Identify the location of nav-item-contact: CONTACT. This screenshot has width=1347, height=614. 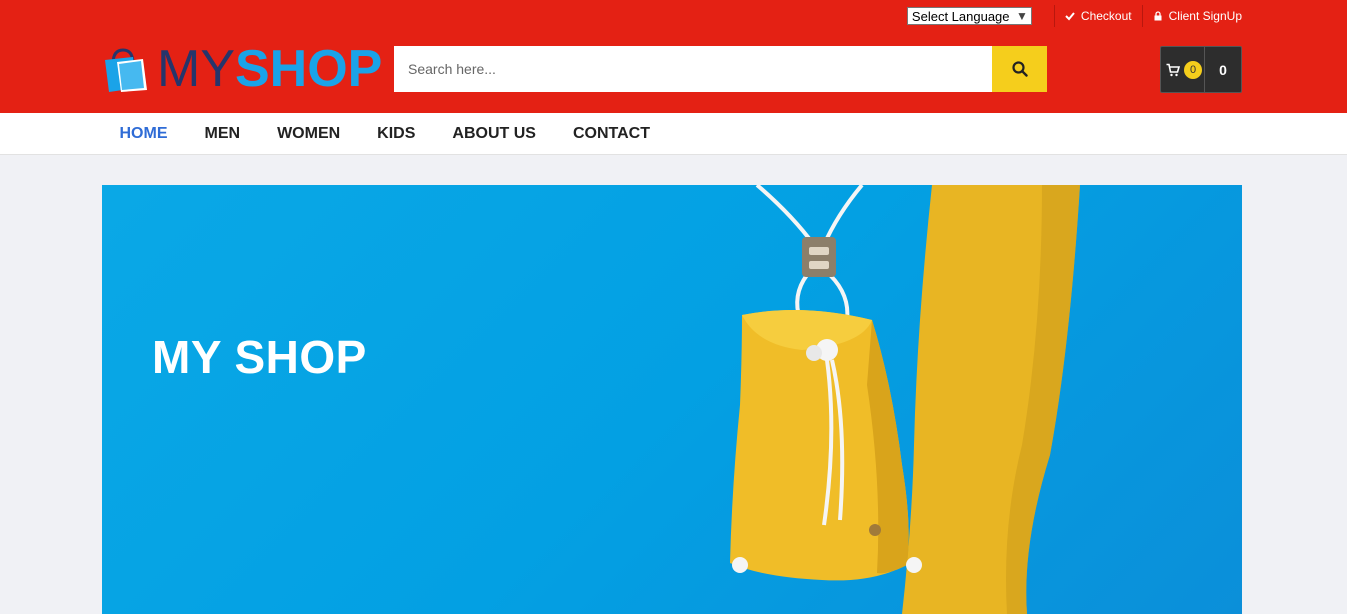
(611, 134).